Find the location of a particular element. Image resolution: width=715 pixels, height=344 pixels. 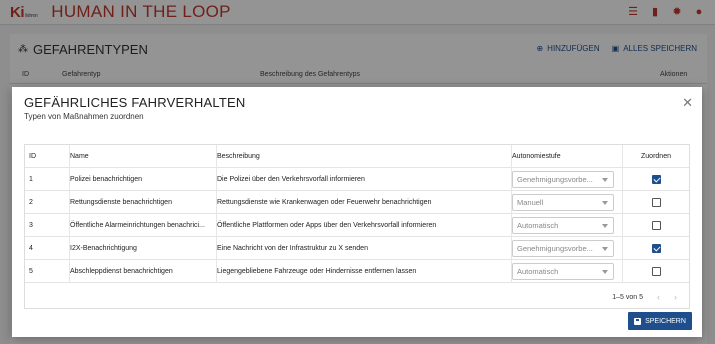

col-description: Beschreibung is located at coordinates (238, 156).